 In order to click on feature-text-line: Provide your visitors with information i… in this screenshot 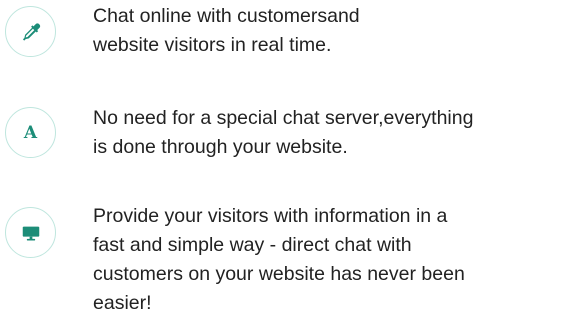, I will do `click(270, 216)`.